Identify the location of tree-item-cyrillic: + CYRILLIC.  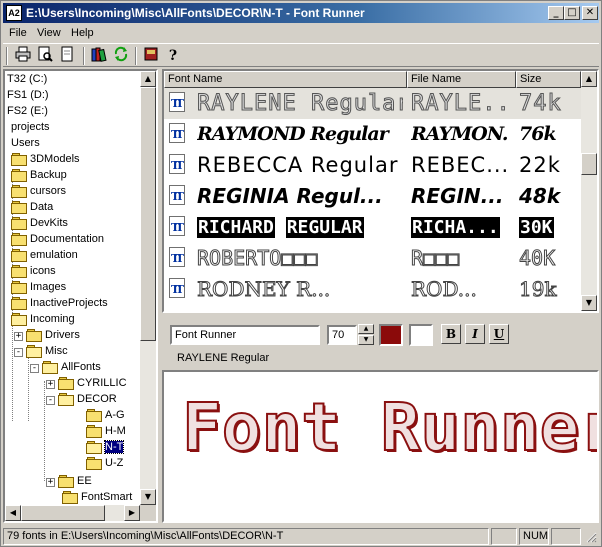
(86, 383).